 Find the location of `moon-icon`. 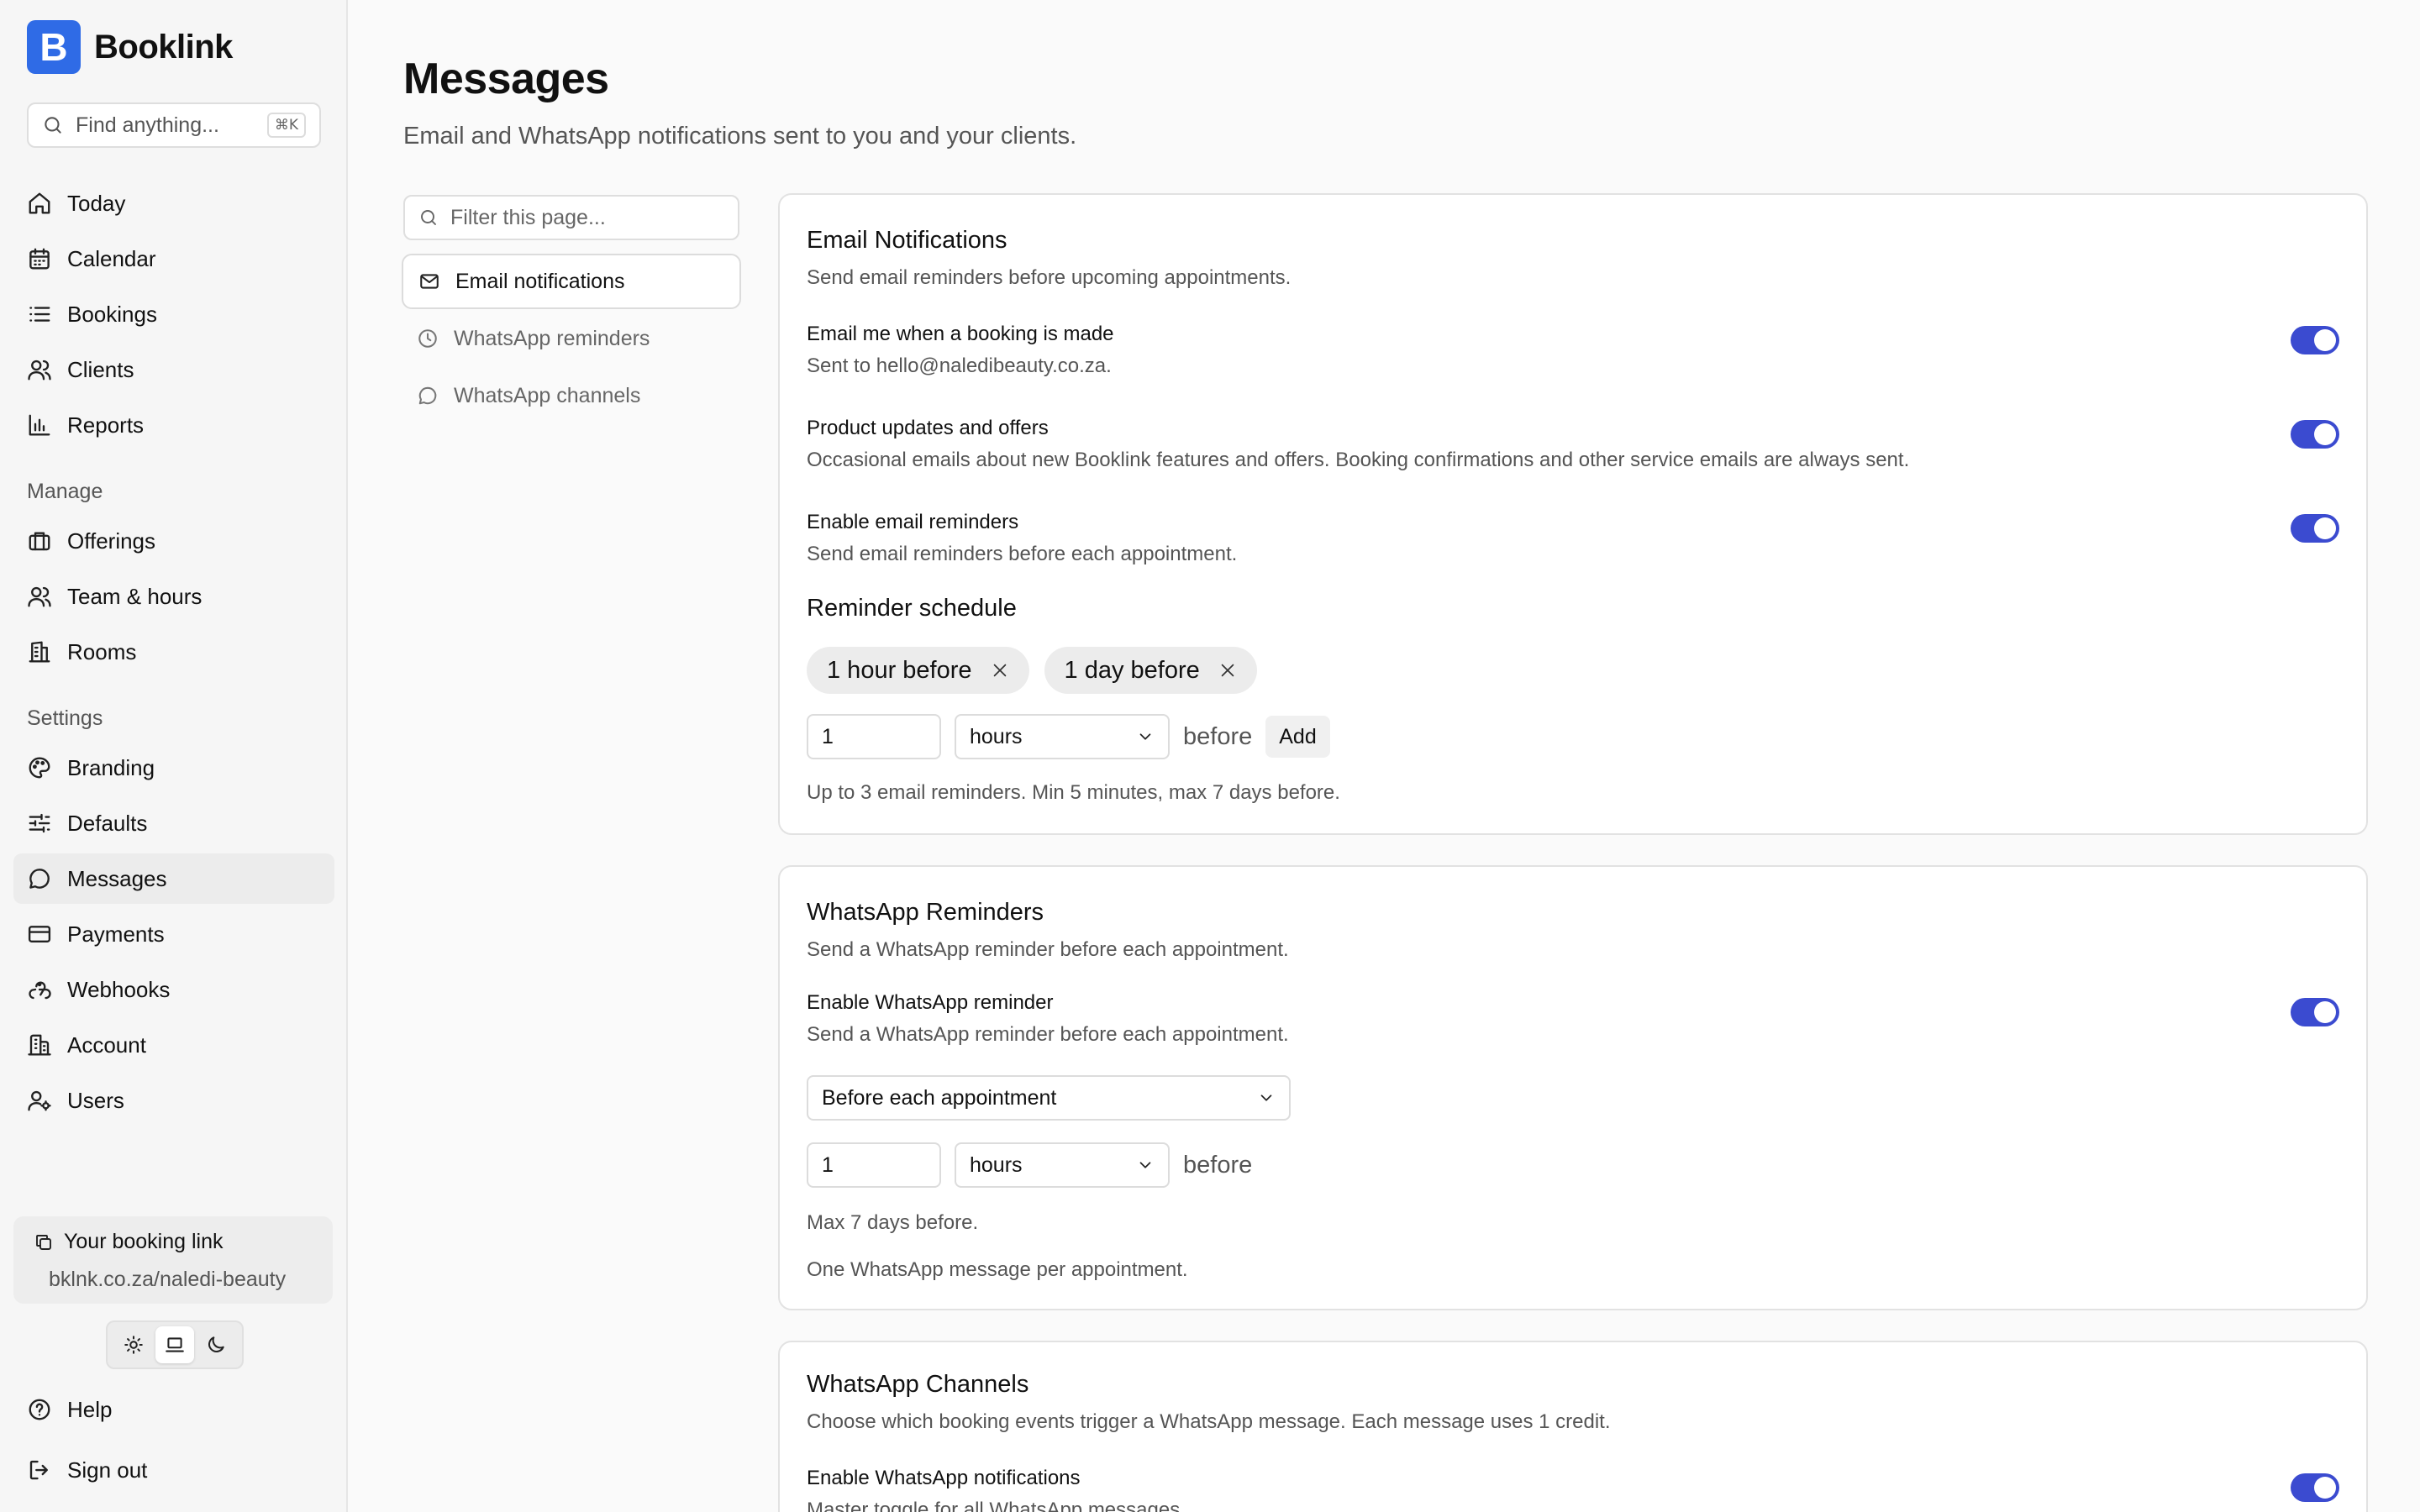

moon-icon is located at coordinates (217, 1344).